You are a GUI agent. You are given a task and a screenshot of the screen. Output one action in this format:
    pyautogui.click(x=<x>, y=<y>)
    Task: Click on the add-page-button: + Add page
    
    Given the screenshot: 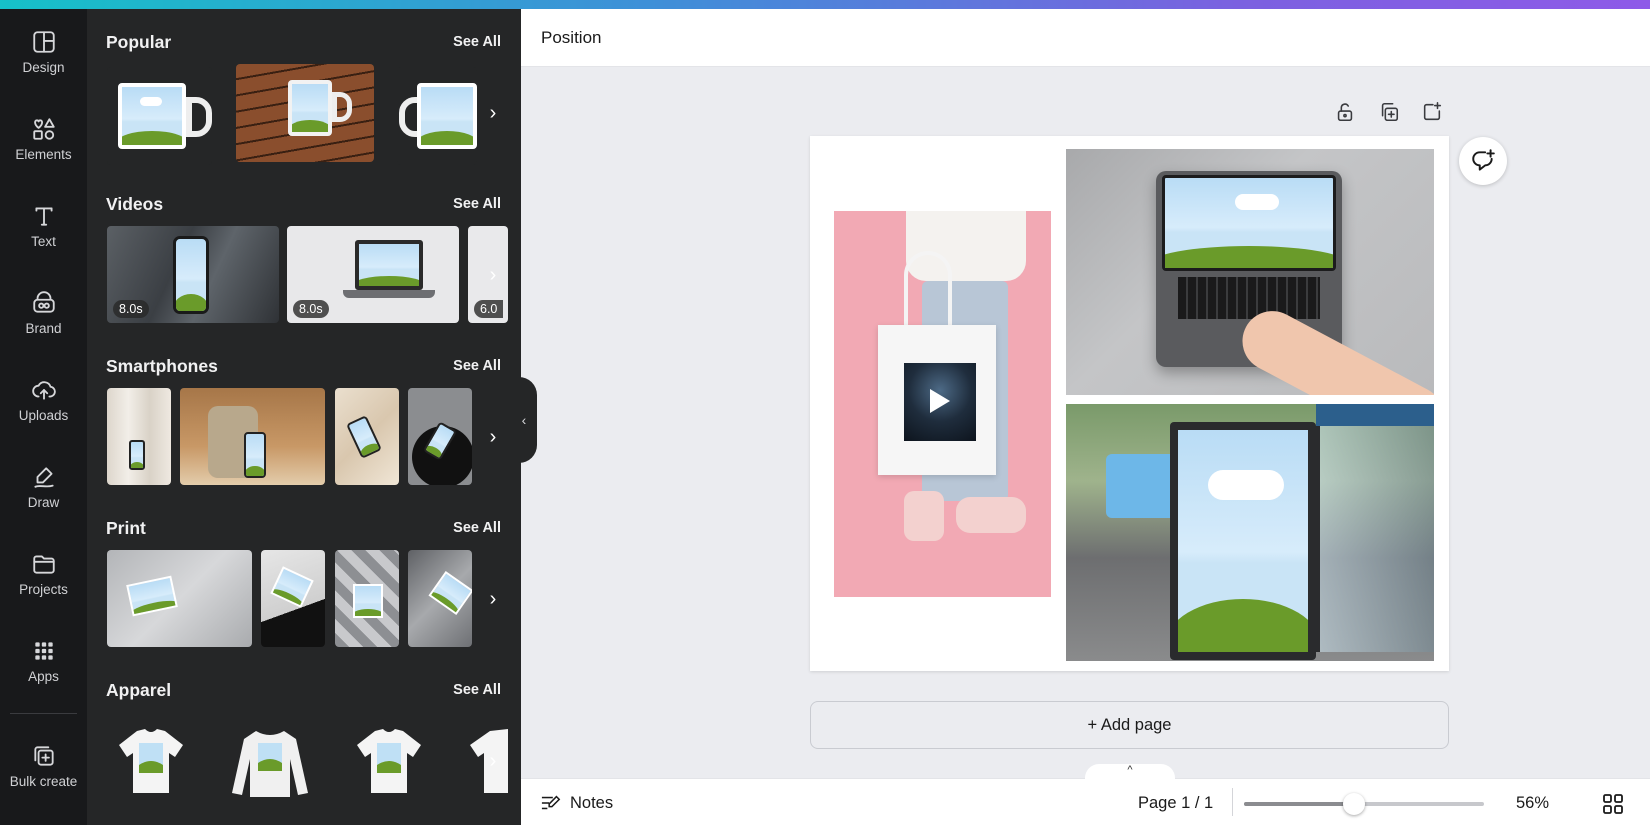 What is the action you would take?
    pyautogui.click(x=1129, y=725)
    